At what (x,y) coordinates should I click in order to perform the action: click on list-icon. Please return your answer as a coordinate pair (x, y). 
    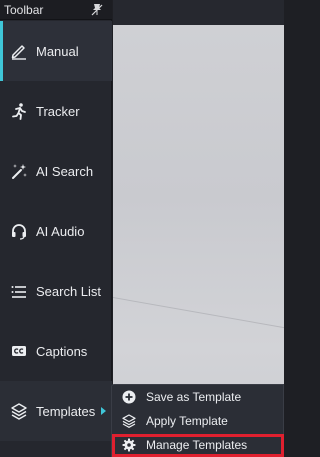
    Looking at the image, I should click on (19, 291).